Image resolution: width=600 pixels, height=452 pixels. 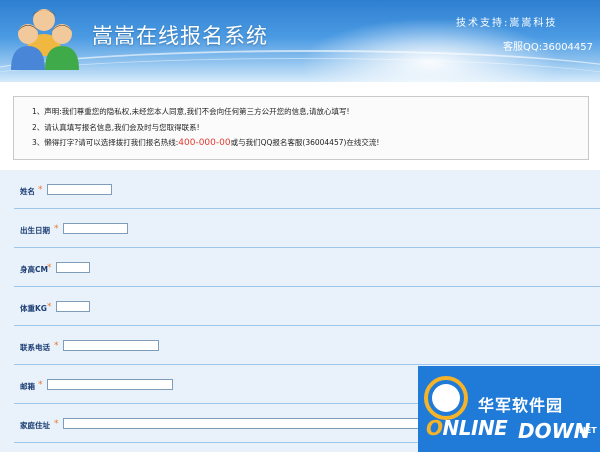 What do you see at coordinates (180, 36) in the screenshot?
I see `page-title: 嵩嵩在线报名系统` at bounding box center [180, 36].